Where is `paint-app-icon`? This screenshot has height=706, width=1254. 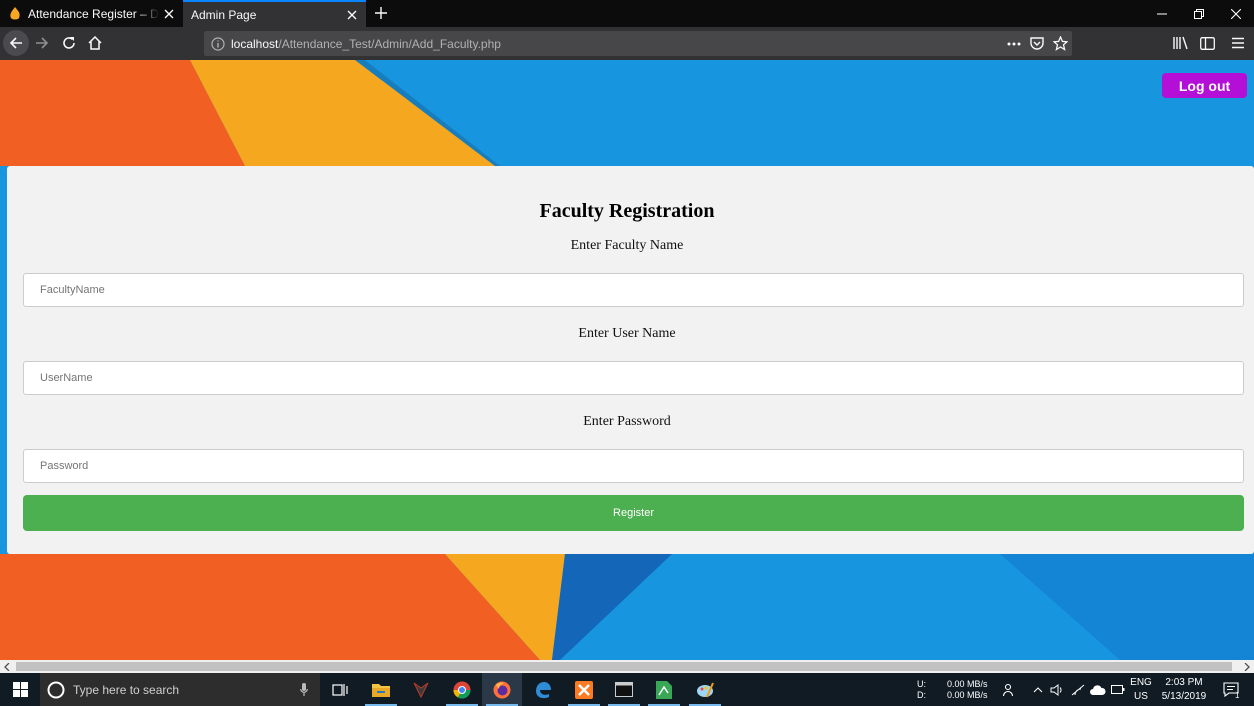 paint-app-icon is located at coordinates (705, 689).